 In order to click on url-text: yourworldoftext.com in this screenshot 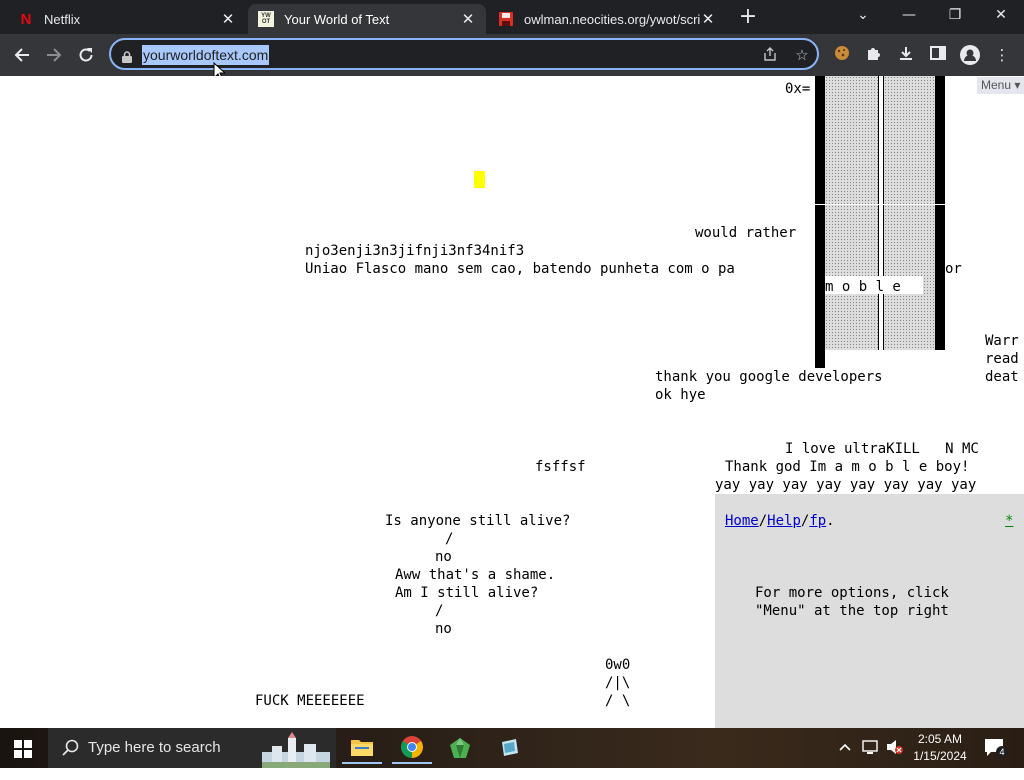, I will do `click(206, 55)`.